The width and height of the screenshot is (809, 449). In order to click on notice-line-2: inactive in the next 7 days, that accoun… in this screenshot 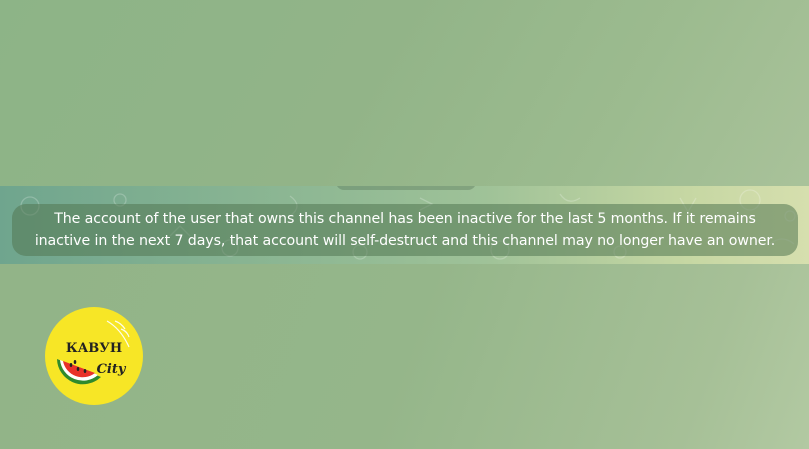, I will do `click(405, 241)`.